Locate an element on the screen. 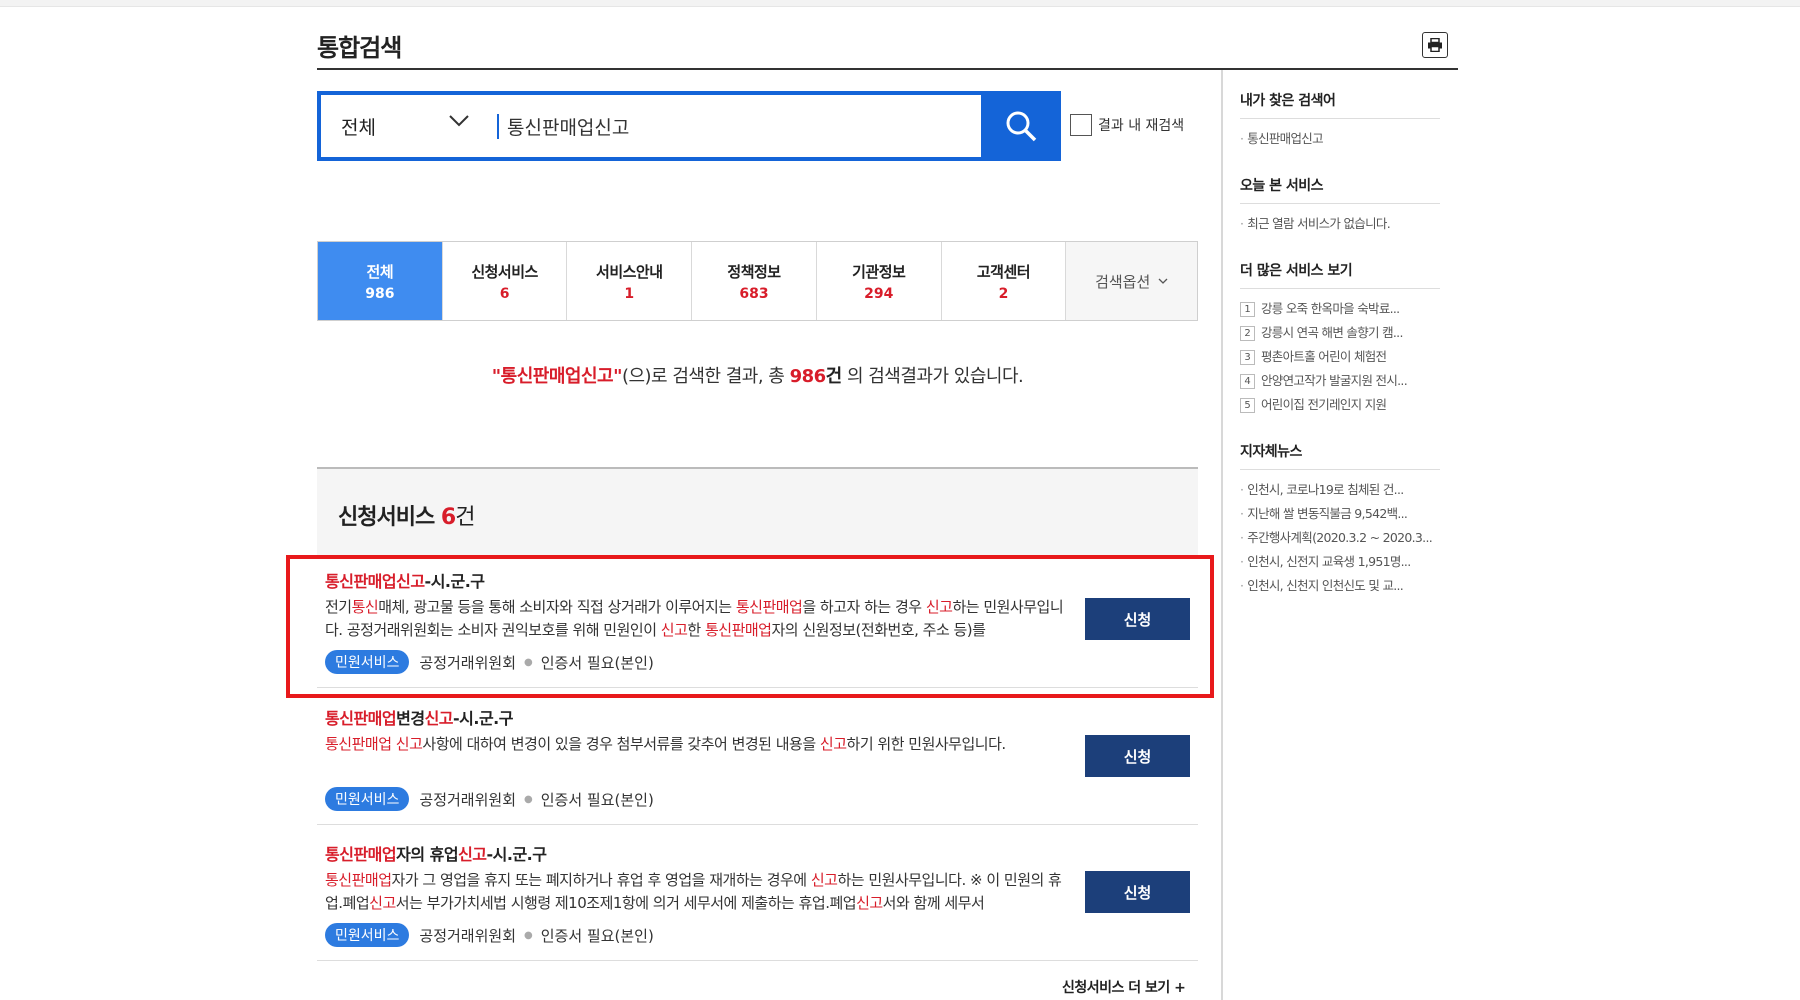 Image resolution: width=1800 pixels, height=1000 pixels. print-button is located at coordinates (1435, 45).